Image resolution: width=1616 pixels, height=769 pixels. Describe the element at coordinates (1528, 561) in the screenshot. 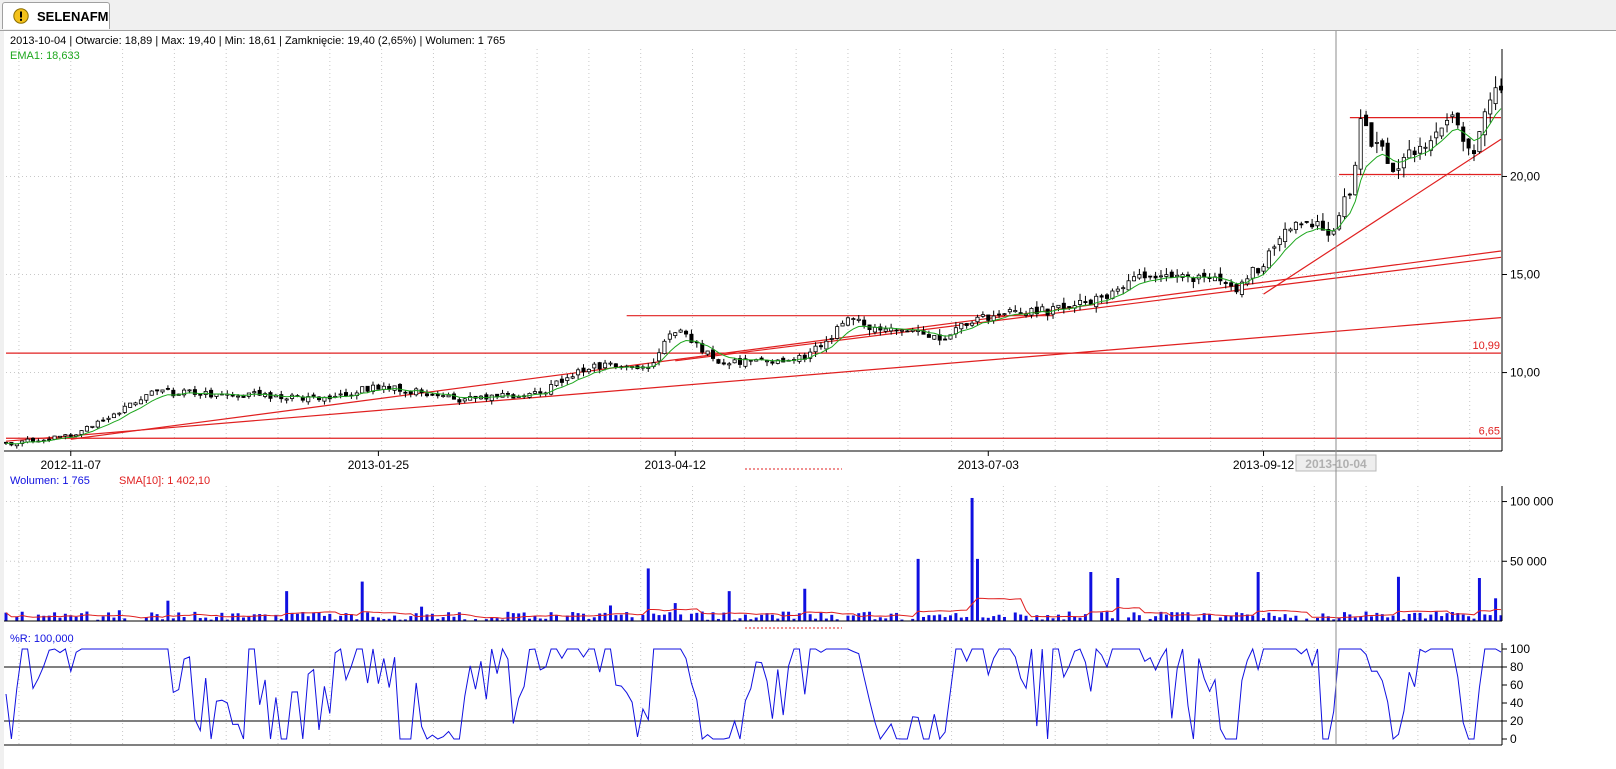

I see `volume-tick-label: 50 000` at that location.